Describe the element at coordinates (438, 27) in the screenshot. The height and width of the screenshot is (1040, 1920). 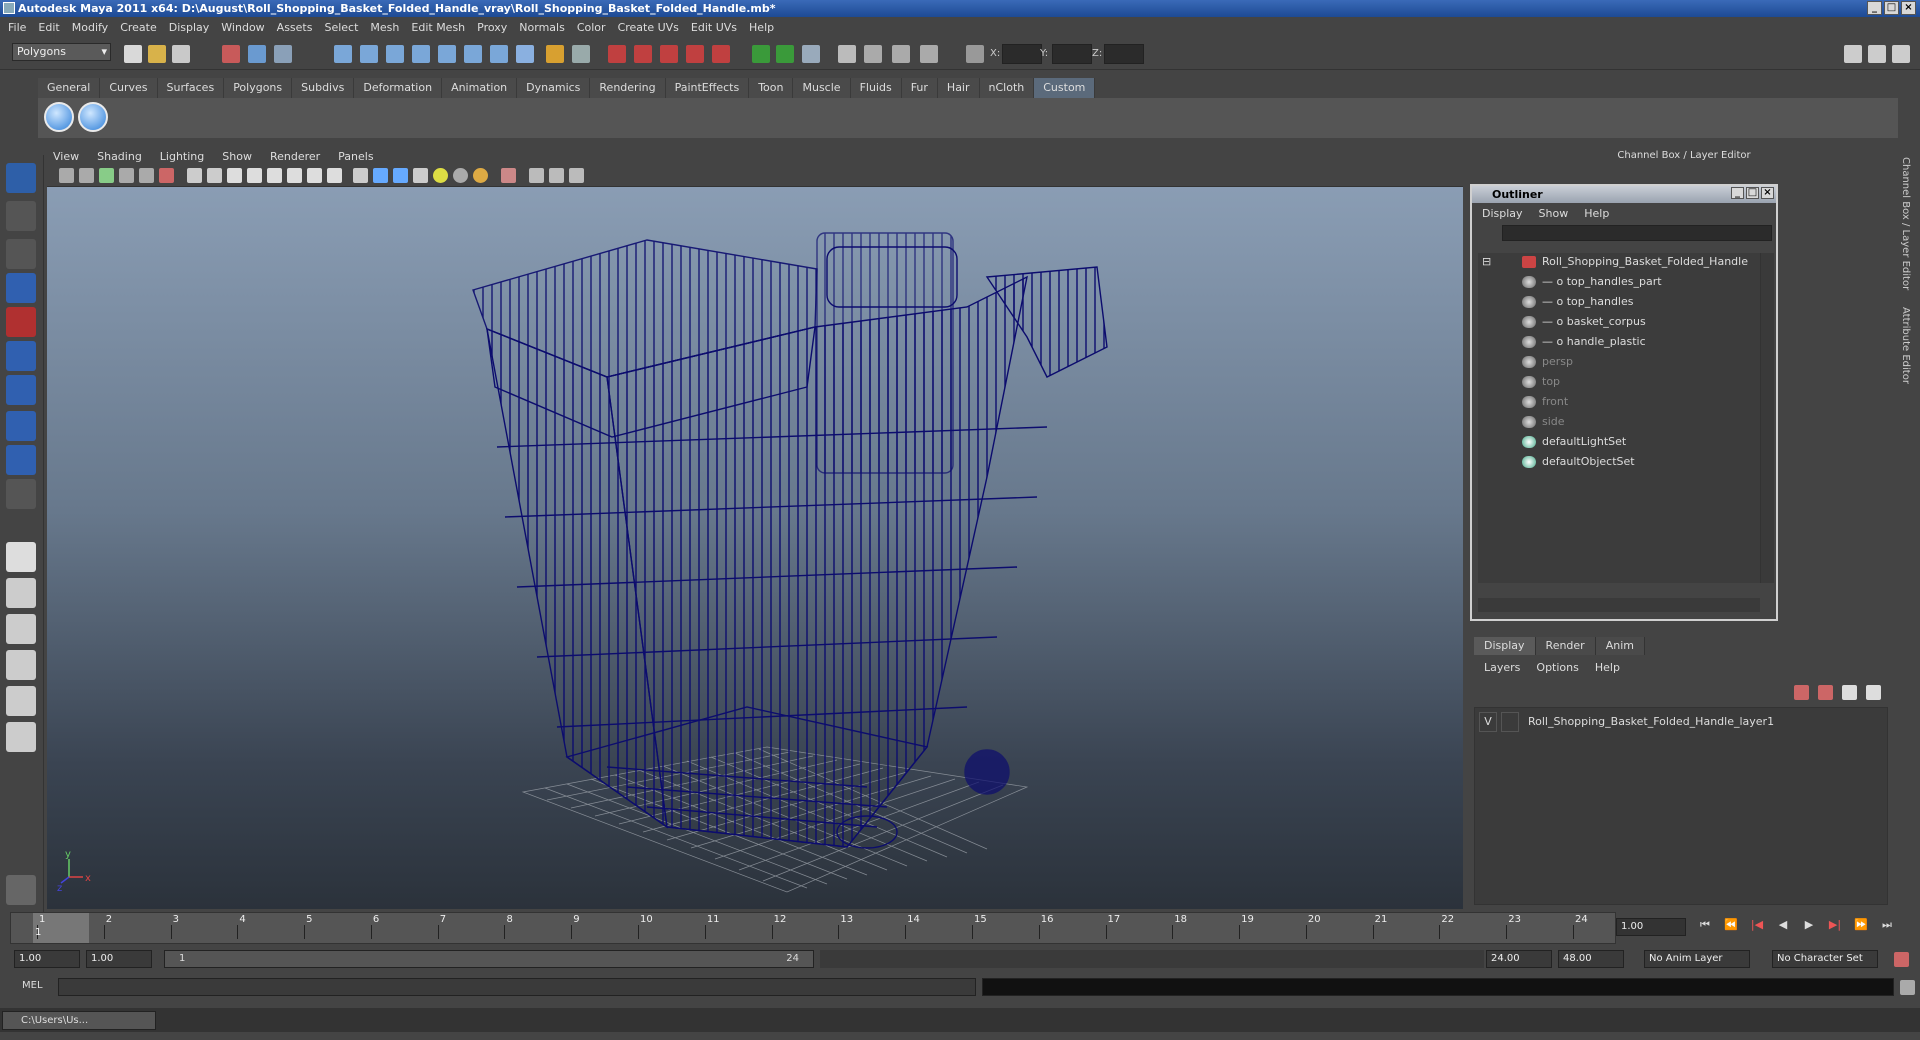
I see `menu-edit-mesh: Edit Mesh` at that location.